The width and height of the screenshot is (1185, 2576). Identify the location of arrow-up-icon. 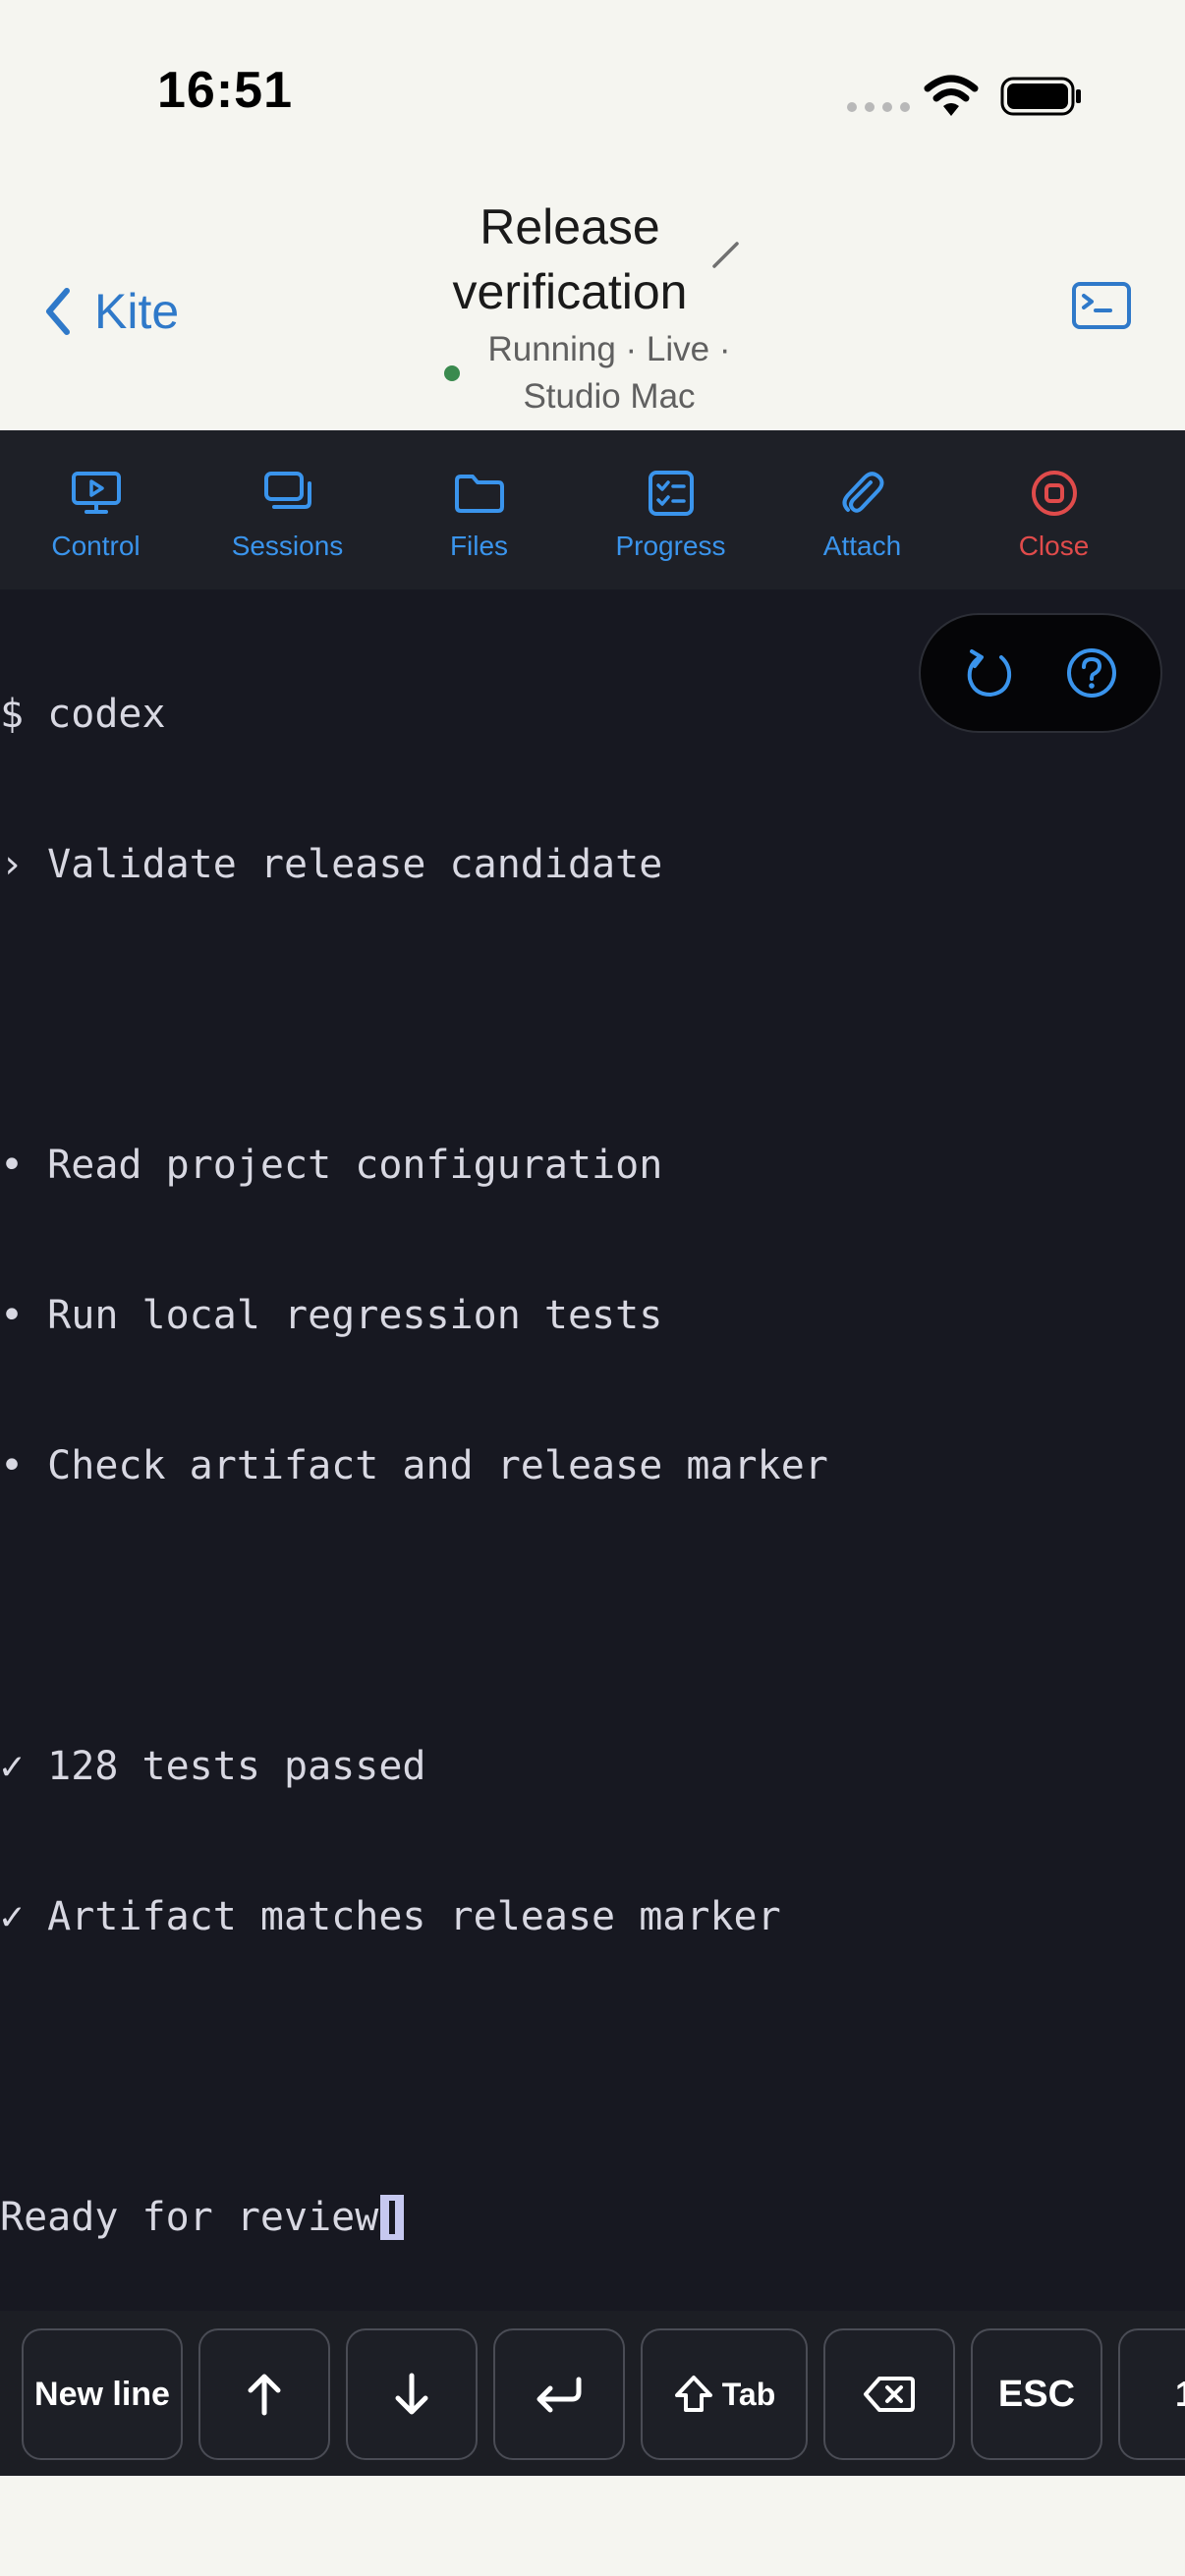
(264, 2395).